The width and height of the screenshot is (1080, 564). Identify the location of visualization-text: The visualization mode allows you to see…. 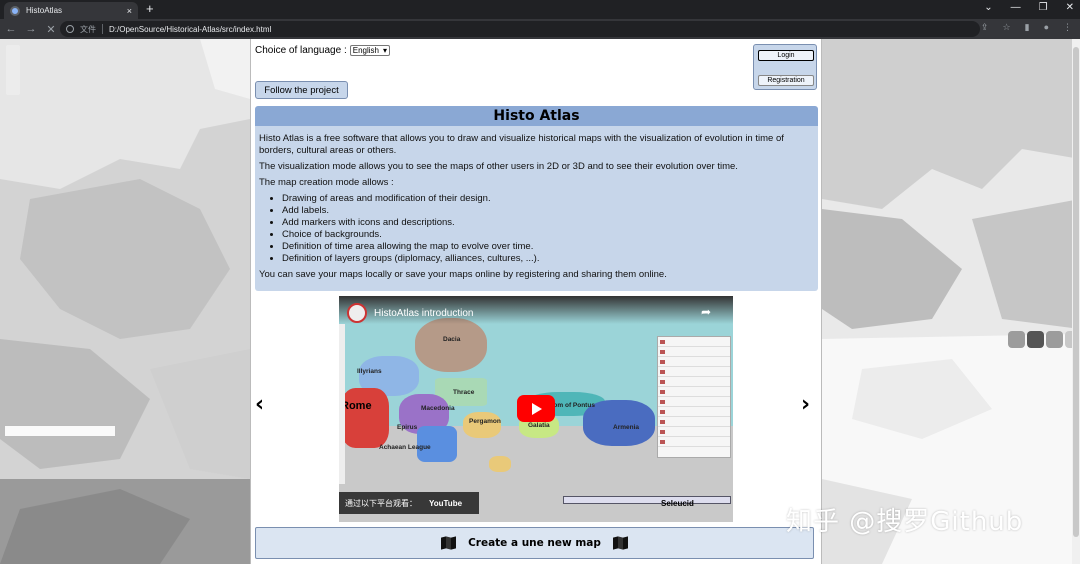
(498, 166).